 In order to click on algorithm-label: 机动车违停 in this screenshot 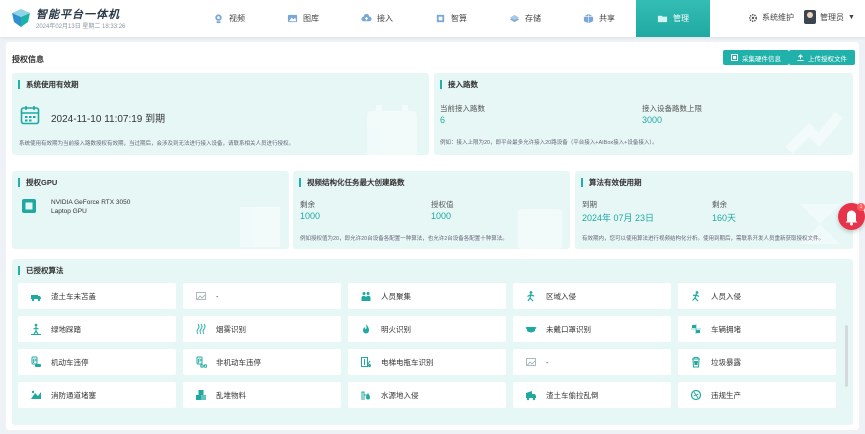, I will do `click(70, 362)`.